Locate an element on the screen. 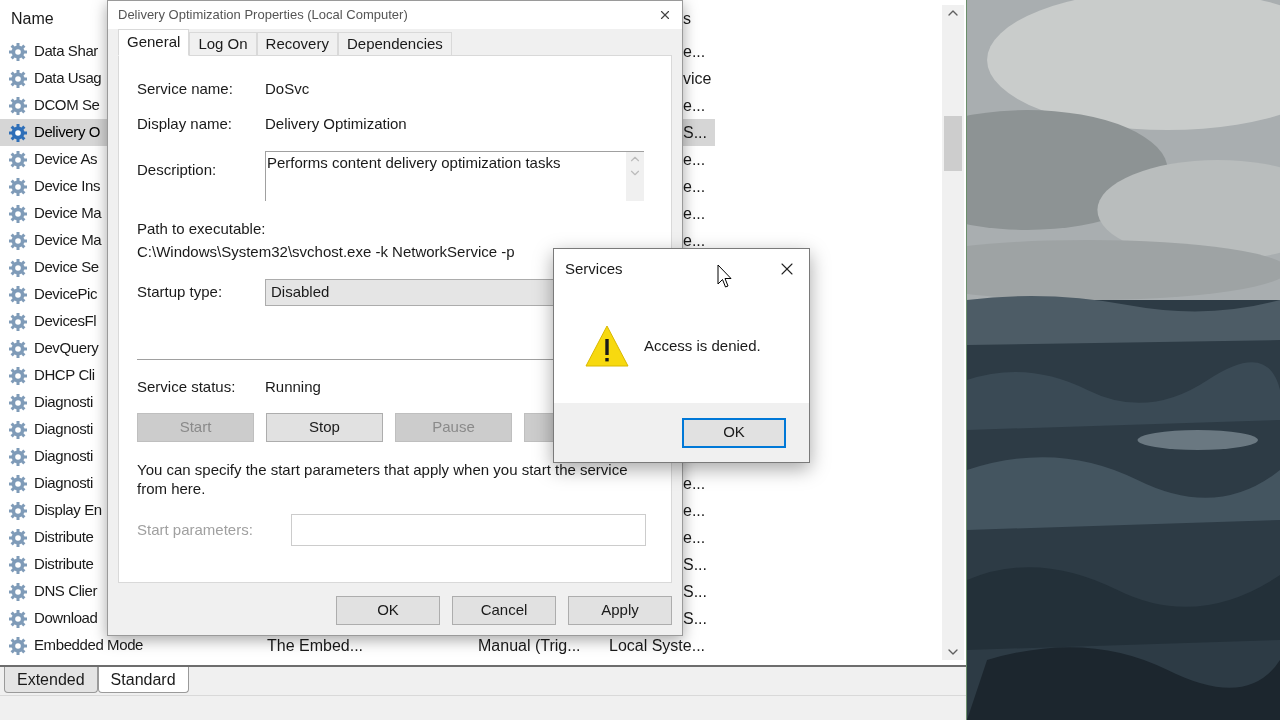  field-label: Start parameters: is located at coordinates (195, 529).